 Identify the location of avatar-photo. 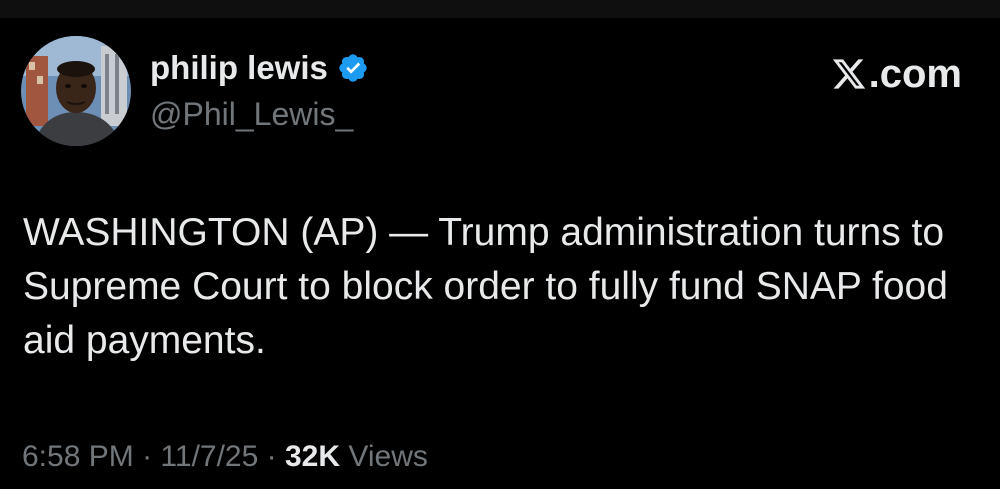
(76, 91).